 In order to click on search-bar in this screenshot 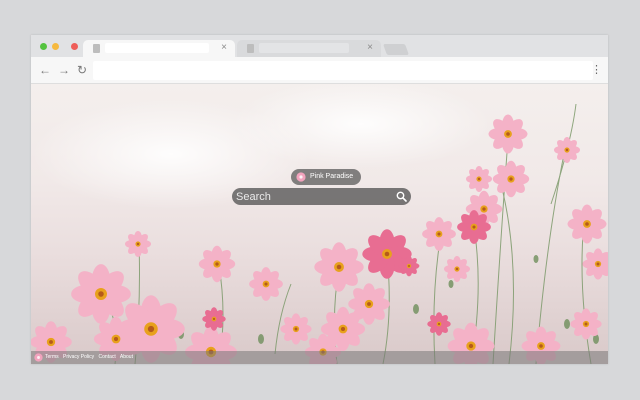, I will do `click(321, 196)`.